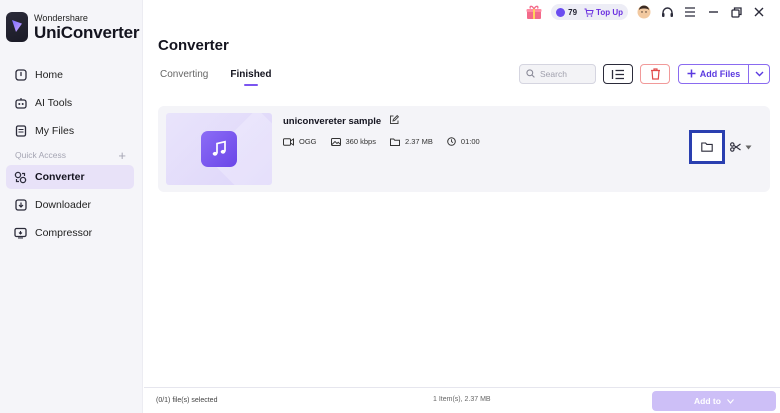 The image size is (780, 413). I want to click on trim-button, so click(741, 147).